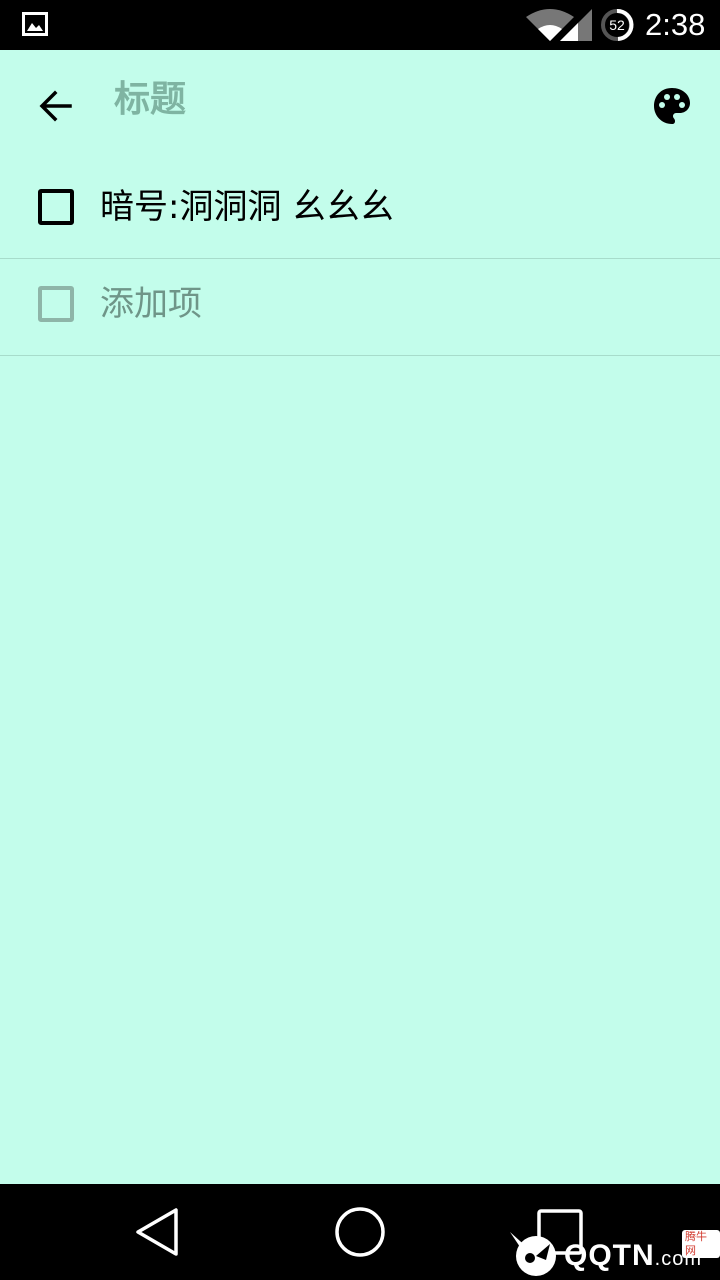 The width and height of the screenshot is (720, 1280). What do you see at coordinates (247, 207) in the screenshot?
I see `item-text: 暗号:洞洞洞 幺幺幺` at bounding box center [247, 207].